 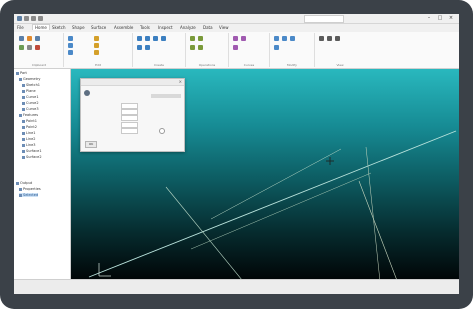 I want to click on ok-button: OK, so click(x=91, y=144).